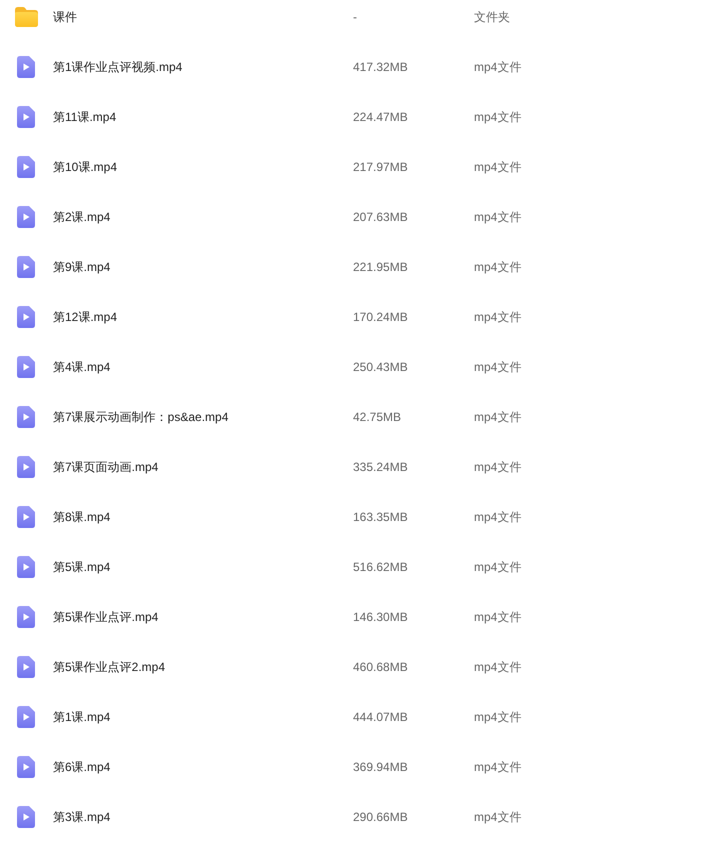 The height and width of the screenshot is (841, 707). Describe the element at coordinates (380, 617) in the screenshot. I see `file-size: 146.30MB` at that location.